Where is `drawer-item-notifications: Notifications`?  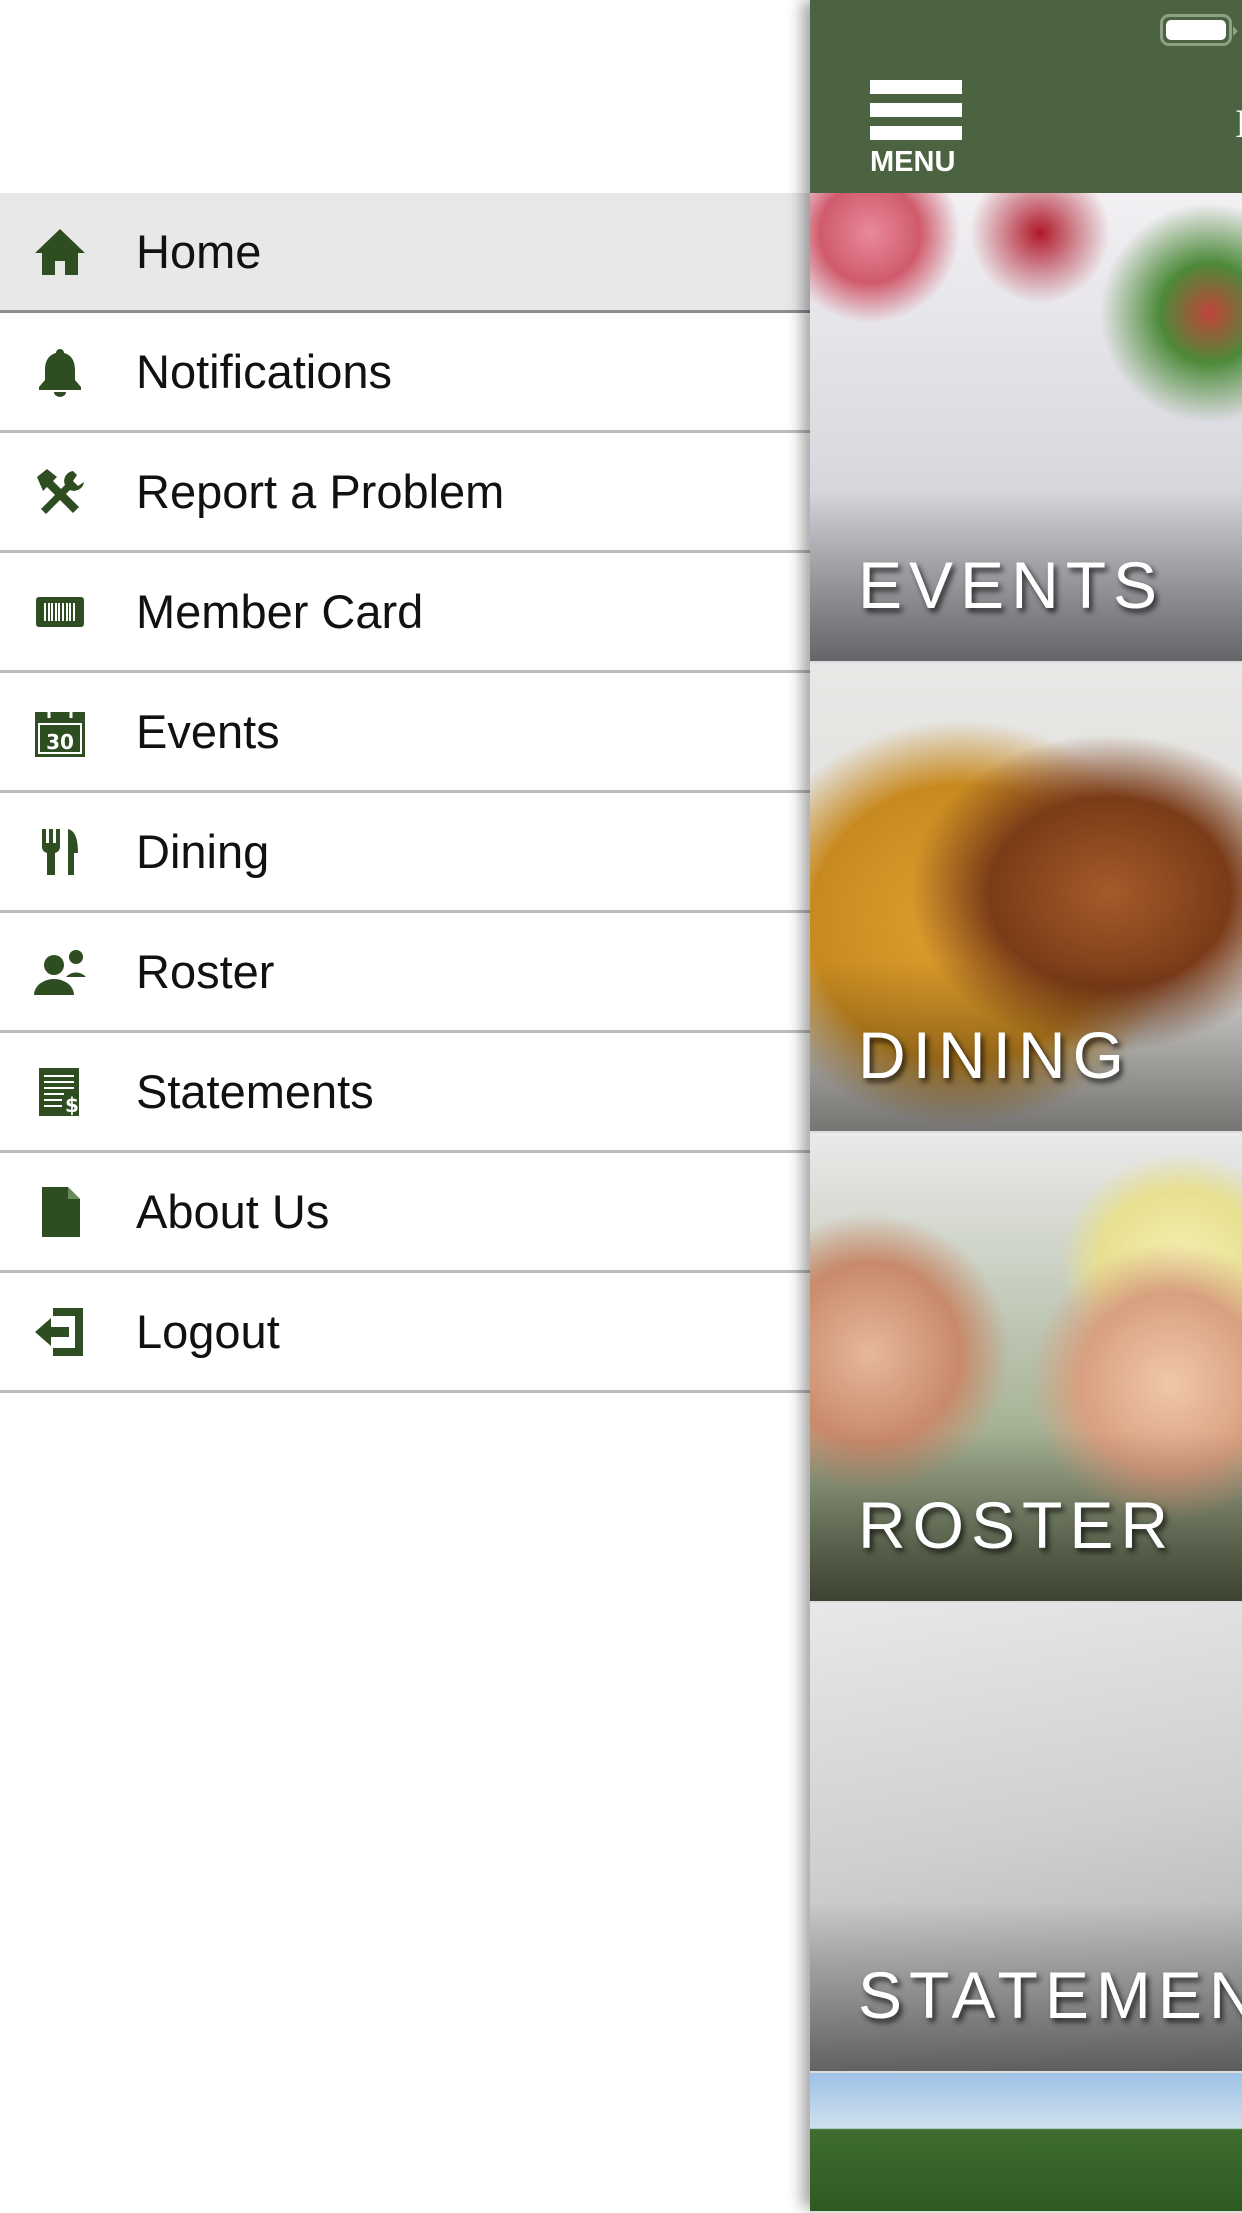
drawer-item-notifications: Notifications is located at coordinates (405, 373).